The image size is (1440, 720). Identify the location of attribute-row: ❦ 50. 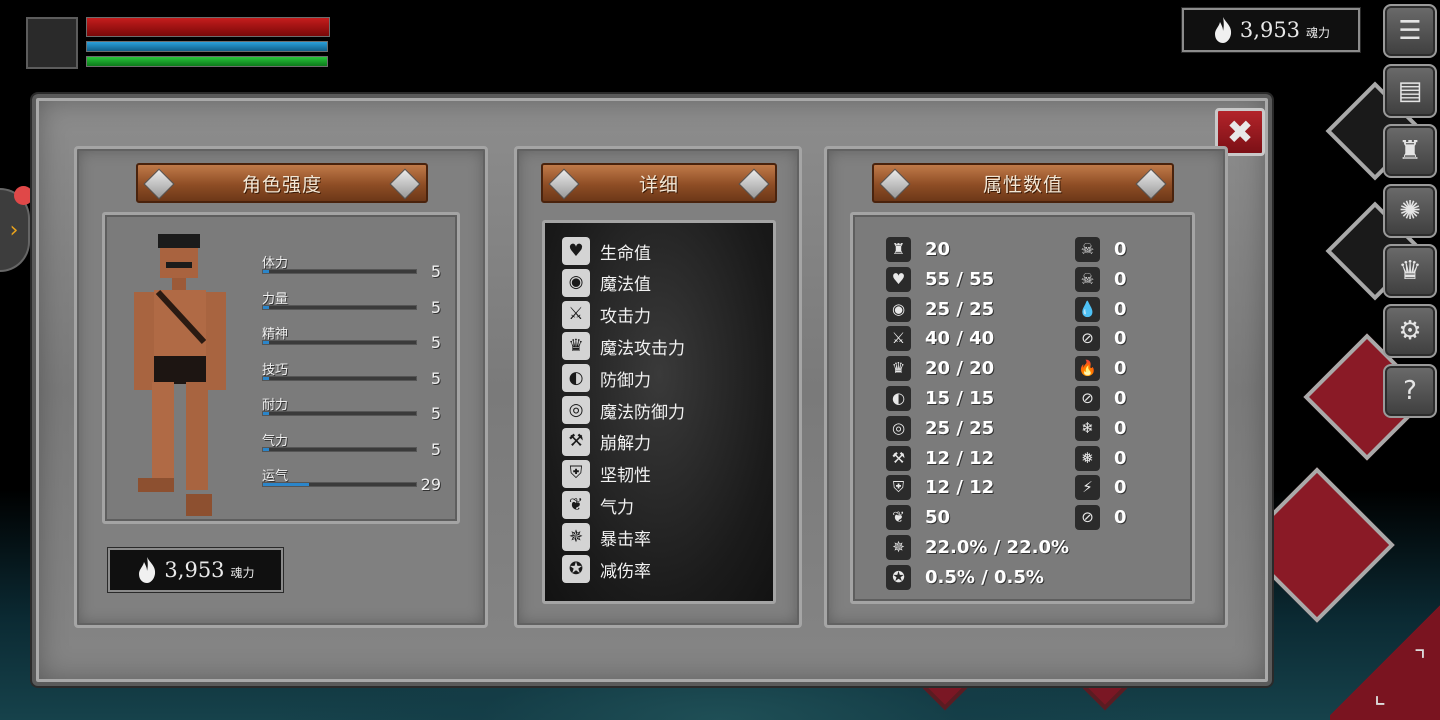
(918, 518).